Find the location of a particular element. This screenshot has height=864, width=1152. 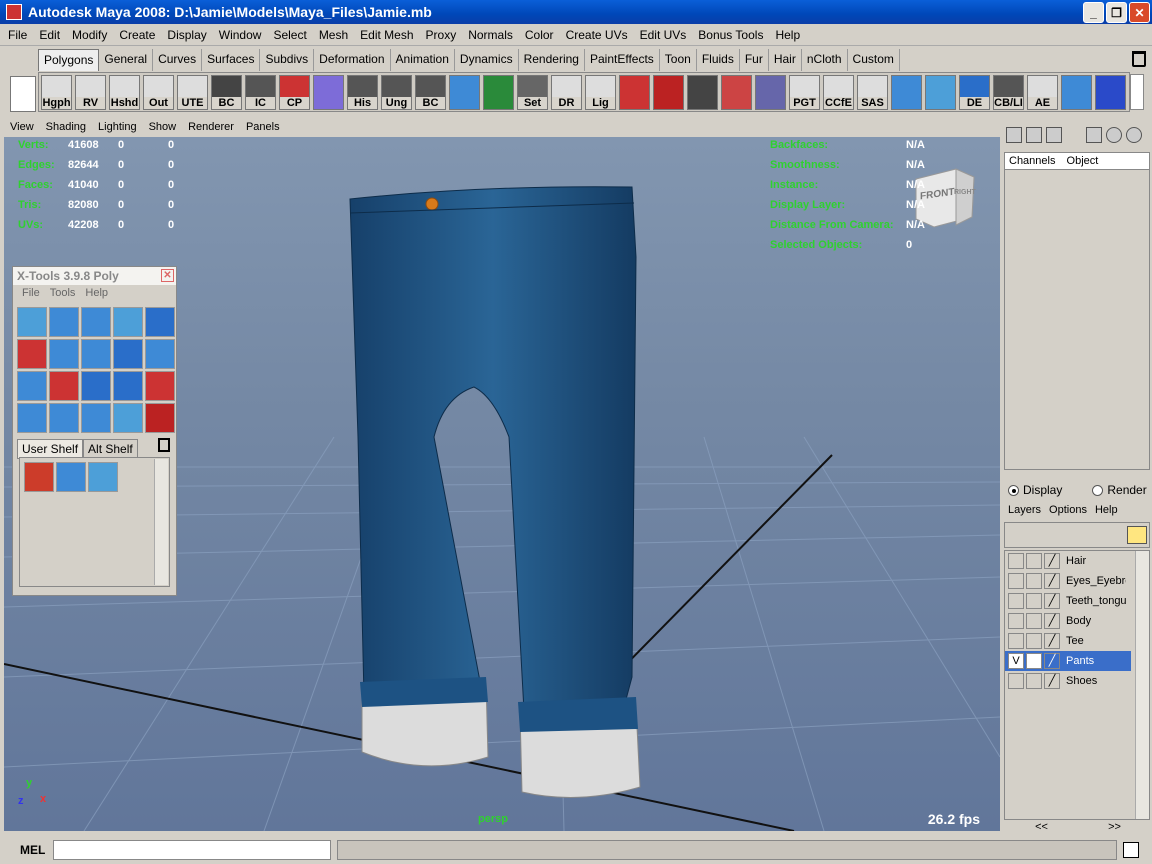

menu-normals: Normals is located at coordinates (490, 35).